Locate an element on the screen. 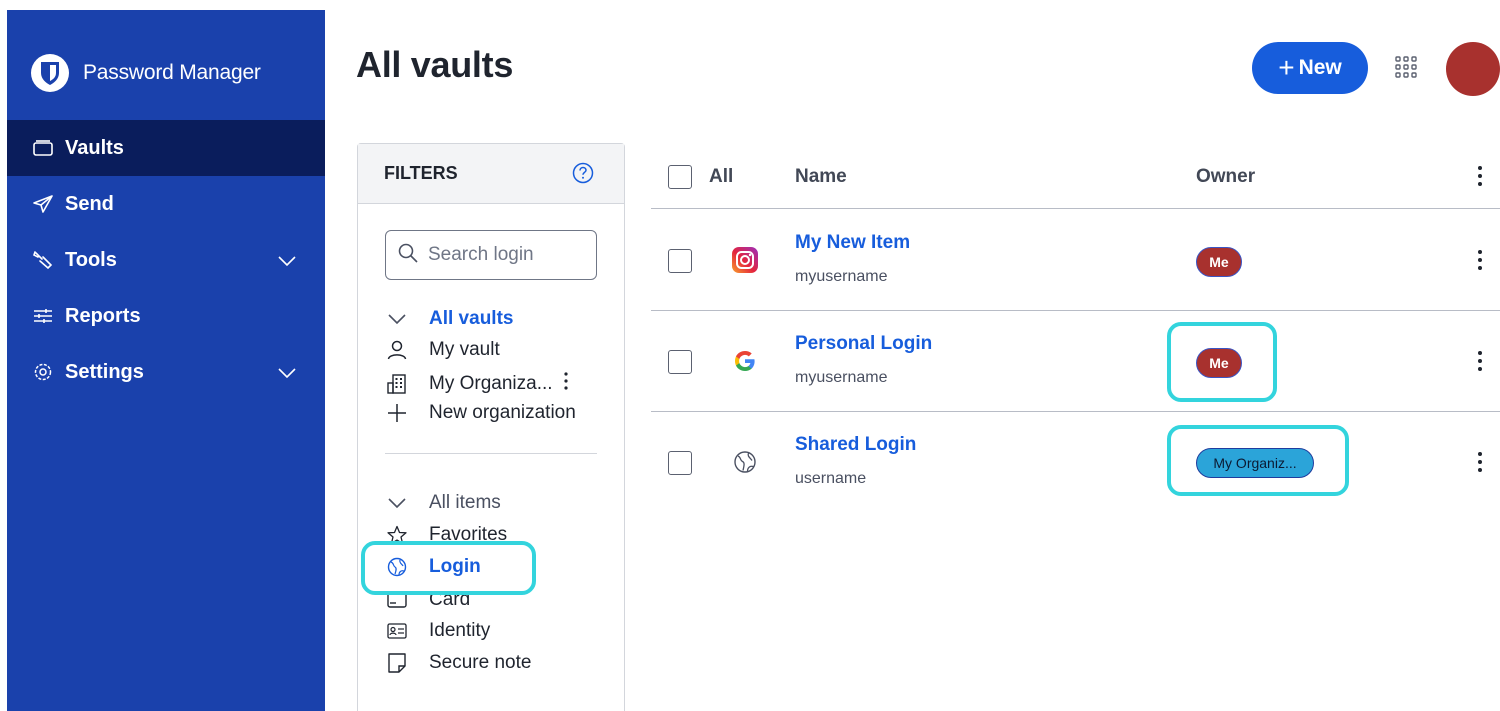  filter-label: Identity is located at coordinates (460, 630).